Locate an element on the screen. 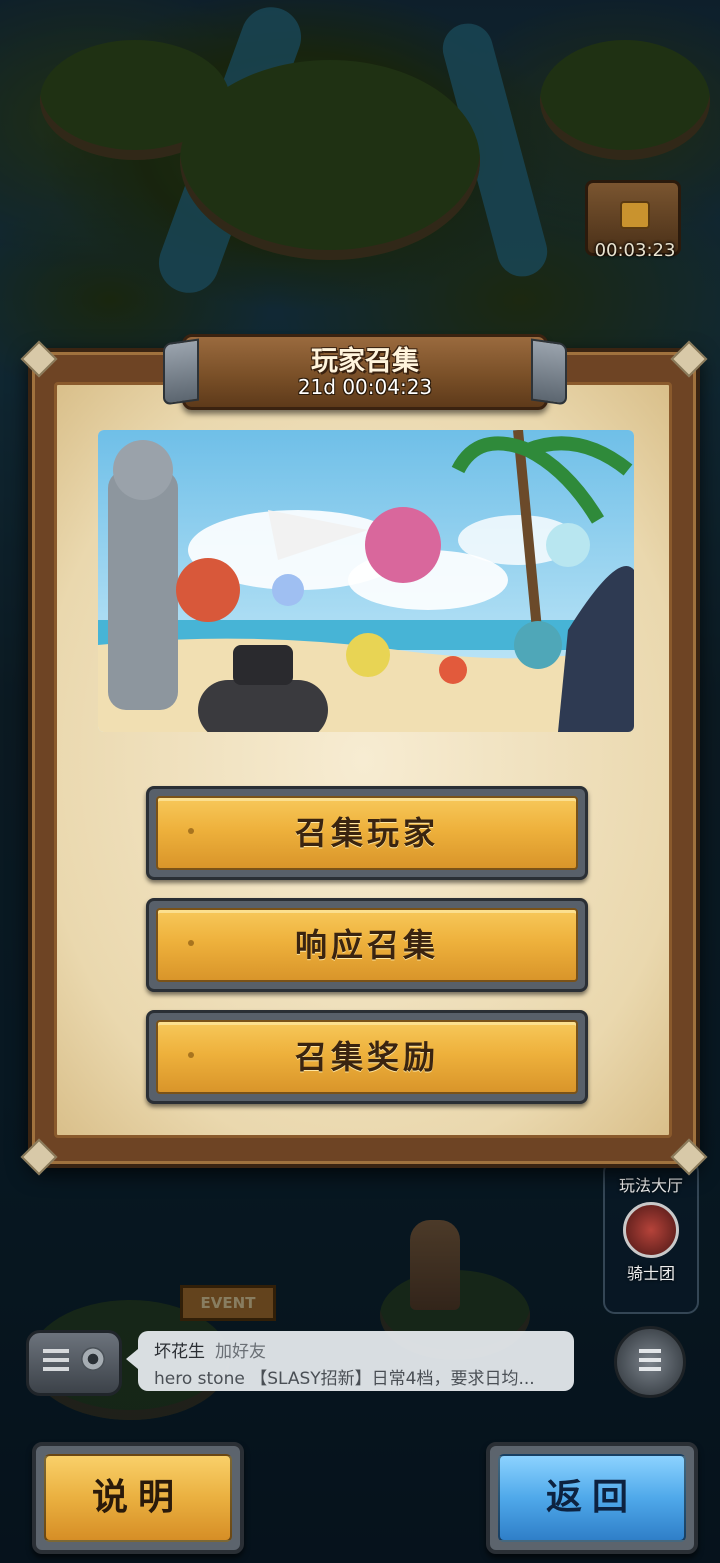  help-label: 说明 is located at coordinates (137, 1497).